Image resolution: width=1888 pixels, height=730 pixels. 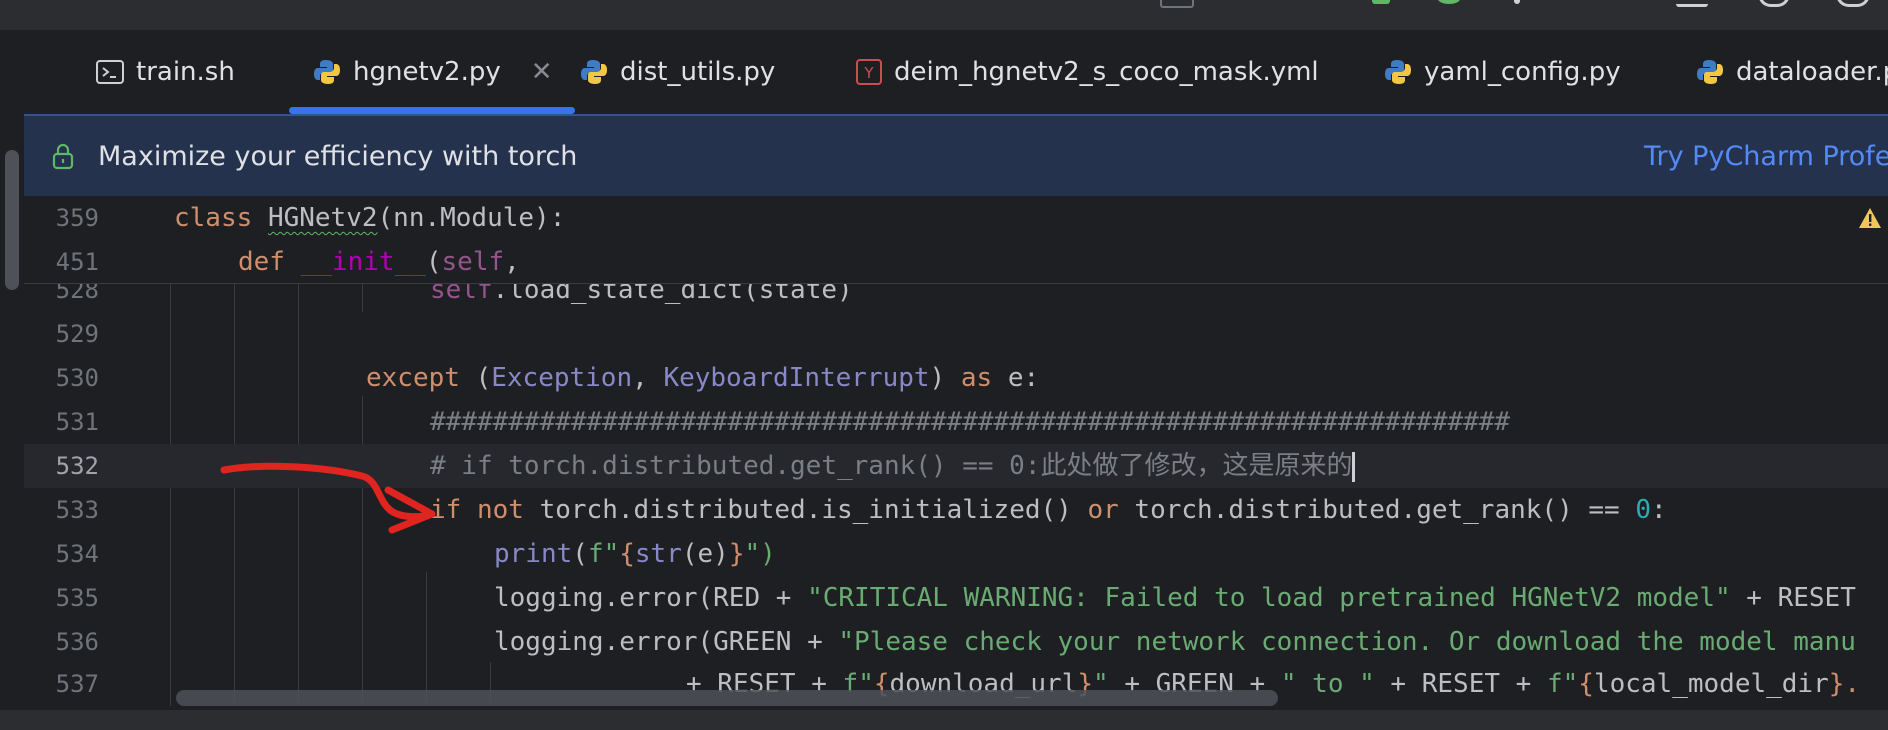 What do you see at coordinates (727, 698) in the screenshot?
I see `horizontal-scrollbar` at bounding box center [727, 698].